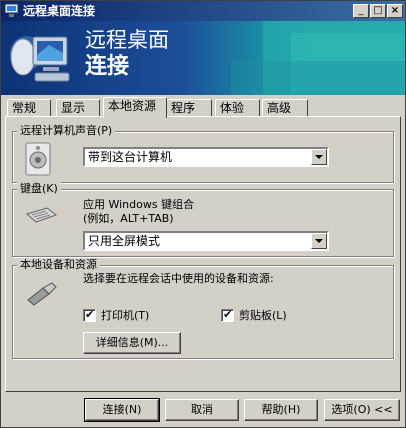 This screenshot has width=406, height=428. I want to click on speaker-icon, so click(38, 159).